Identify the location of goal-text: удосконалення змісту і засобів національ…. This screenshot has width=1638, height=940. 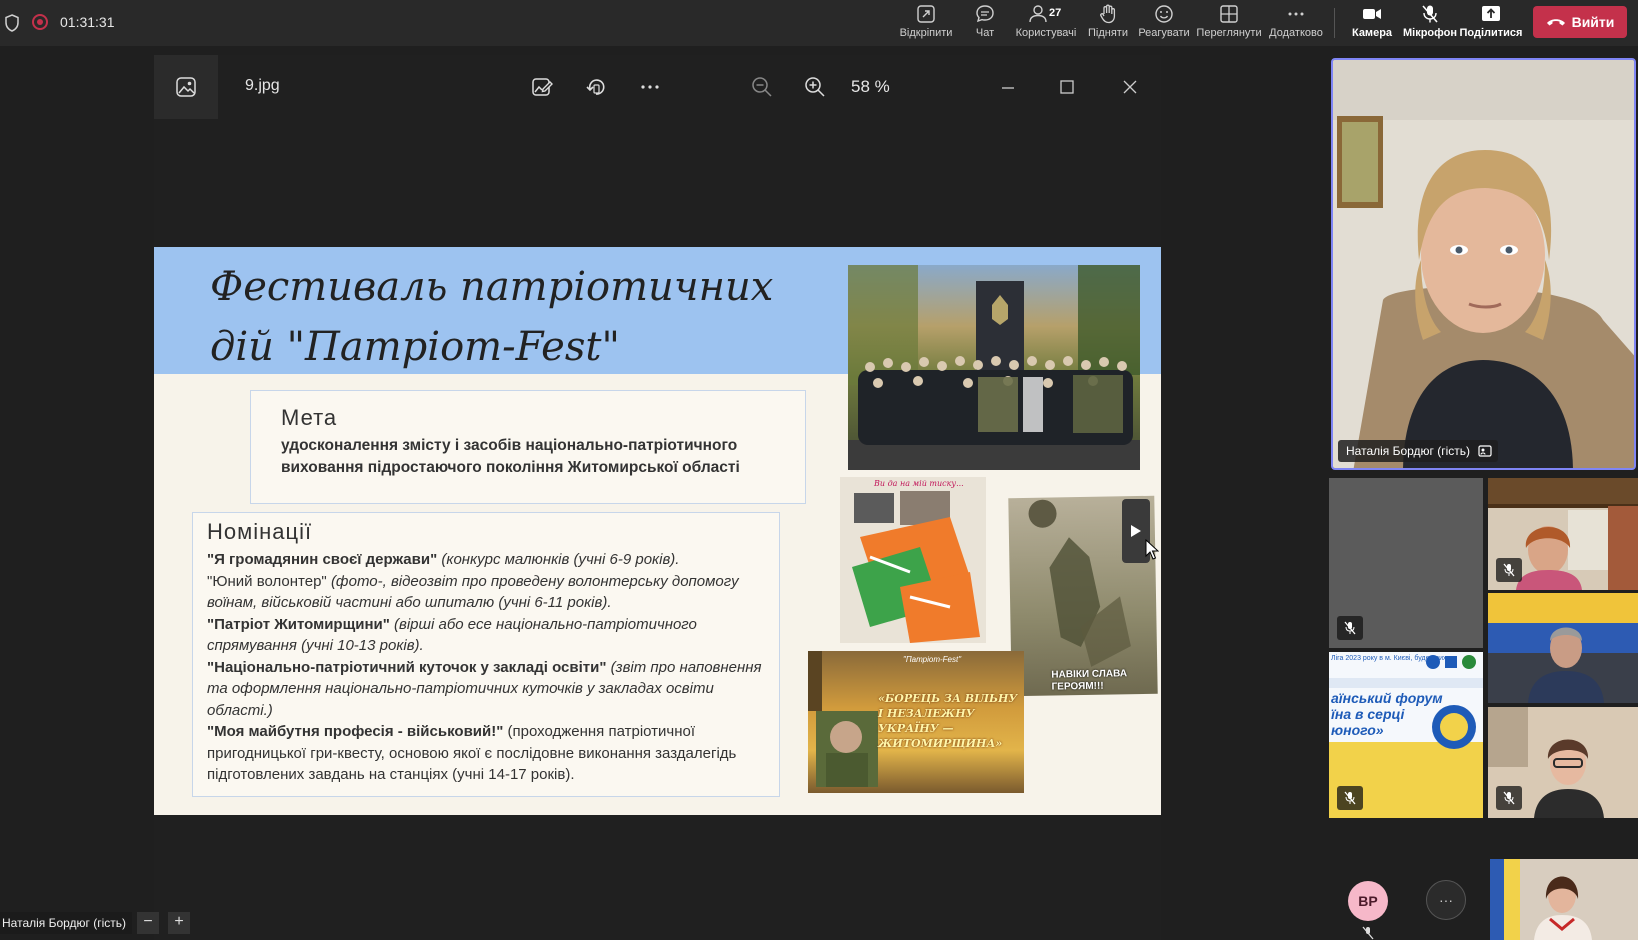
(510, 456).